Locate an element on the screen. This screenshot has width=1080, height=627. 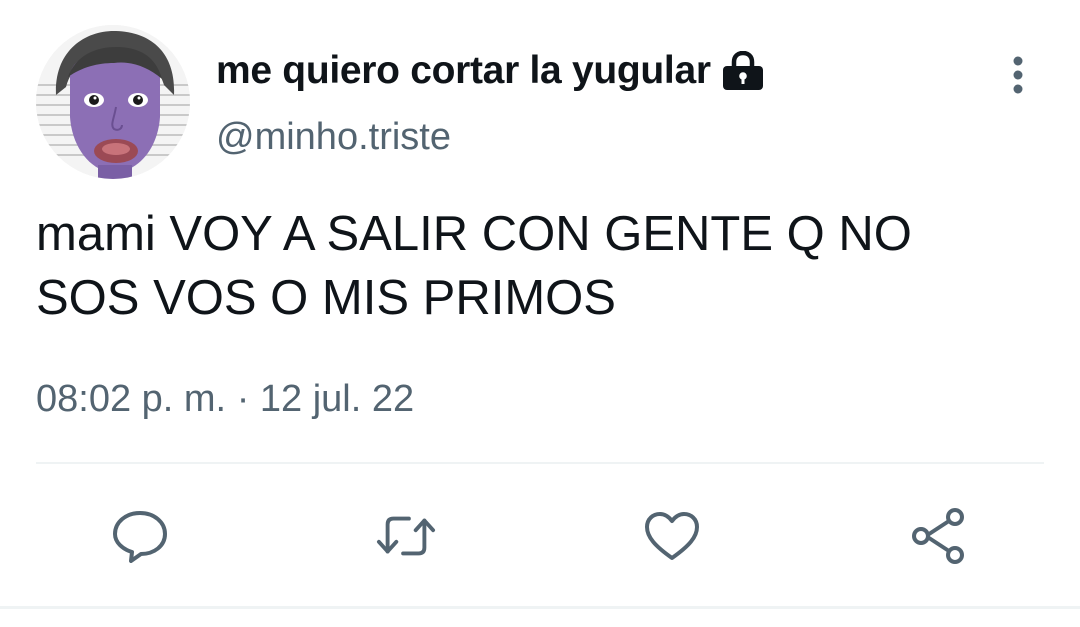
like-button is located at coordinates (672, 536).